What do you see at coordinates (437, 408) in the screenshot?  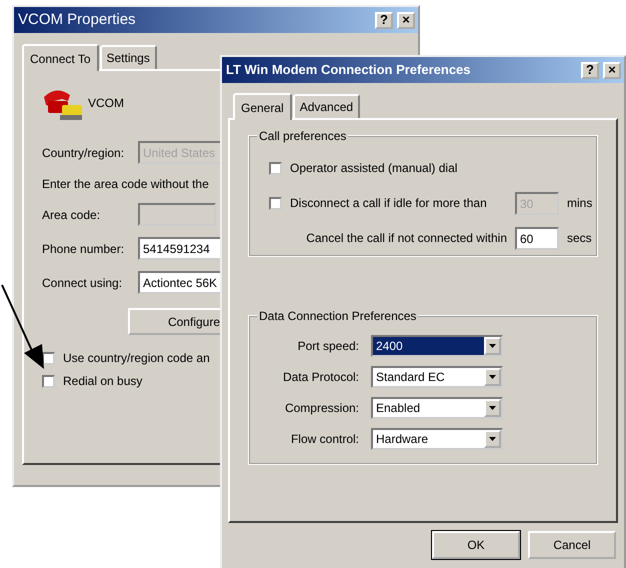 I see `dropdown: Enabled` at bounding box center [437, 408].